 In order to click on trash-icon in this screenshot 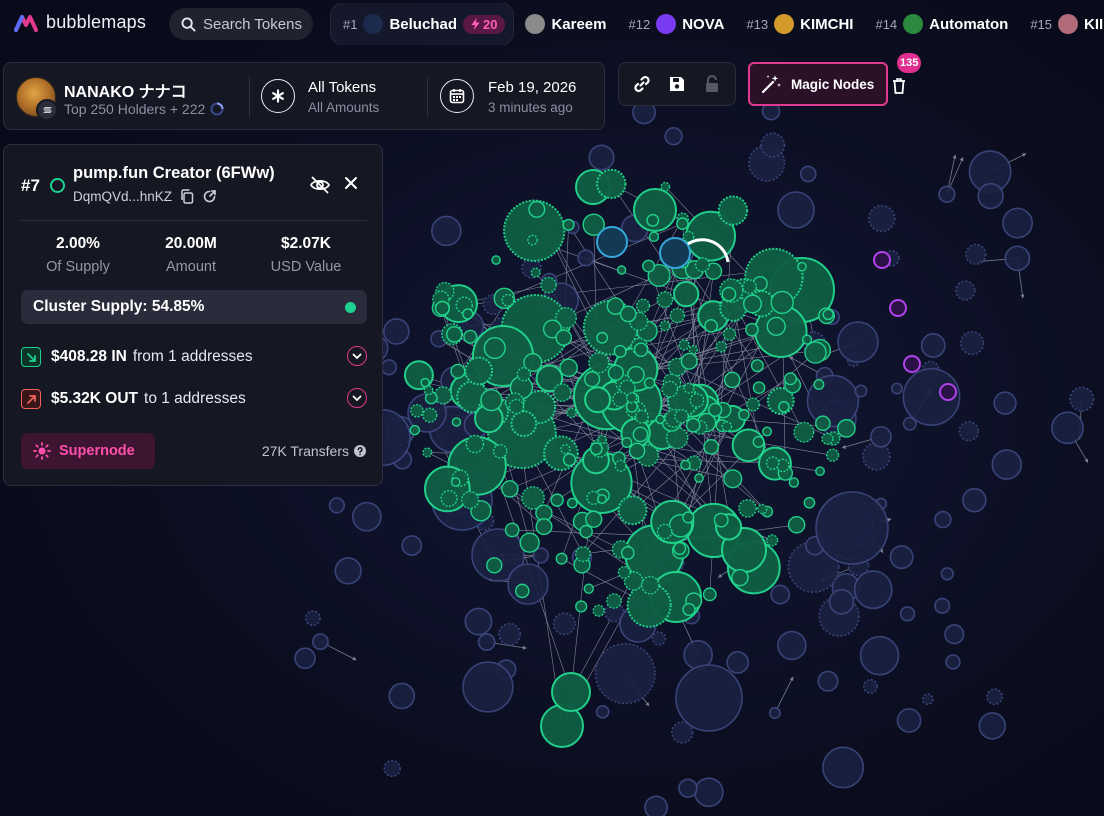, I will do `click(899, 85)`.